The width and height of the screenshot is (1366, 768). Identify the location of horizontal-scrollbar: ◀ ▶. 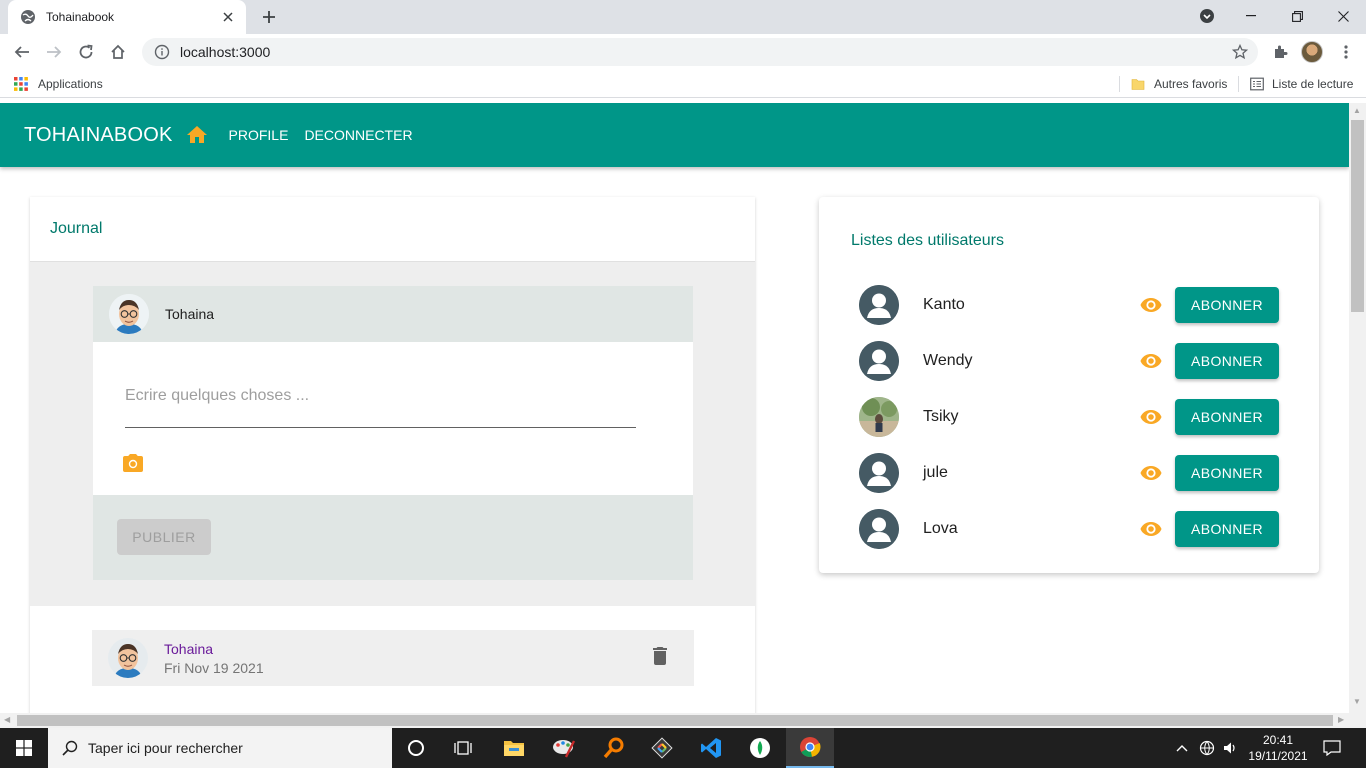
(683, 720).